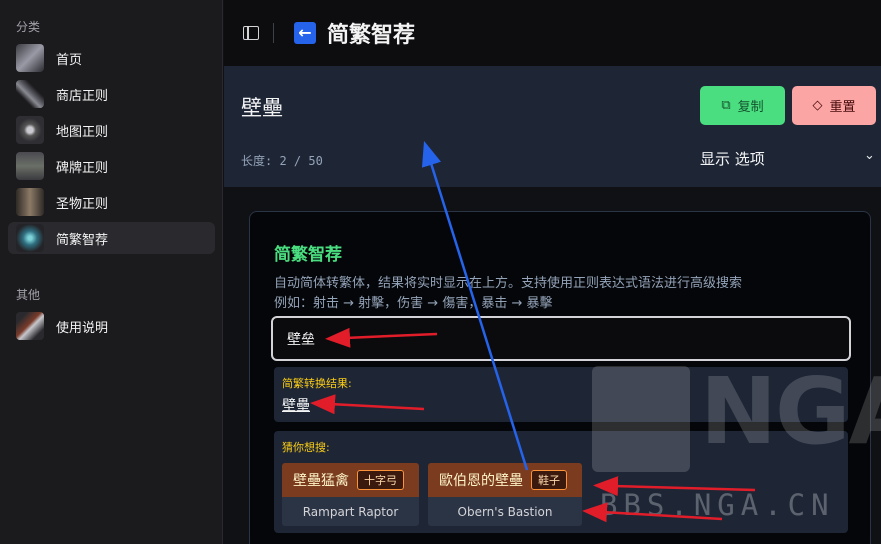 The width and height of the screenshot is (881, 544). I want to click on sidebar-item-label: 使用说明, so click(82, 328).